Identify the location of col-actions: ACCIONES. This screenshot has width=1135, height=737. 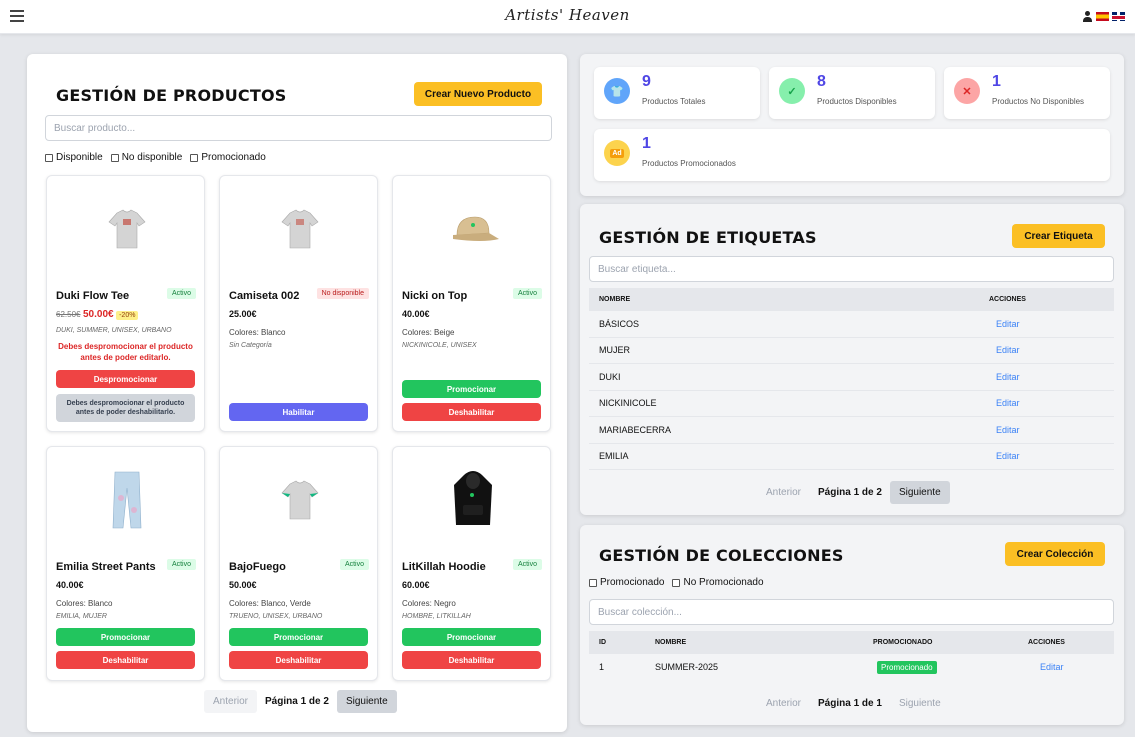
(1007, 299).